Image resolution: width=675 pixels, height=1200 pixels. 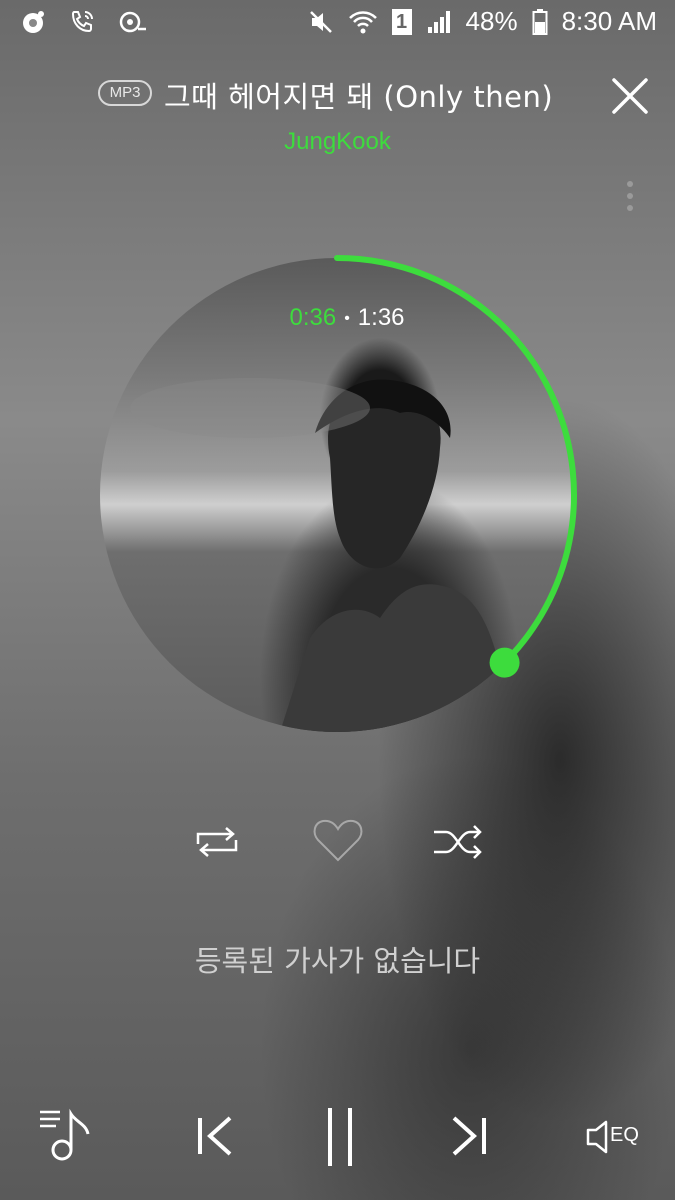 I want to click on next-icon, so click(x=469, y=1136).